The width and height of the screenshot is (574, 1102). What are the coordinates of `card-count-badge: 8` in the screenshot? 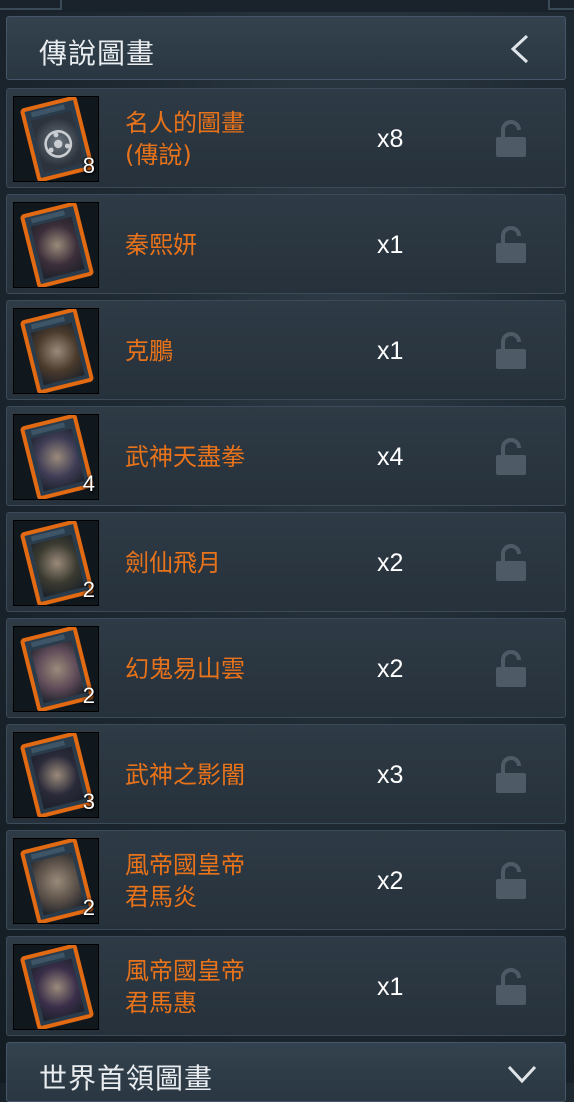 It's located at (88, 165).